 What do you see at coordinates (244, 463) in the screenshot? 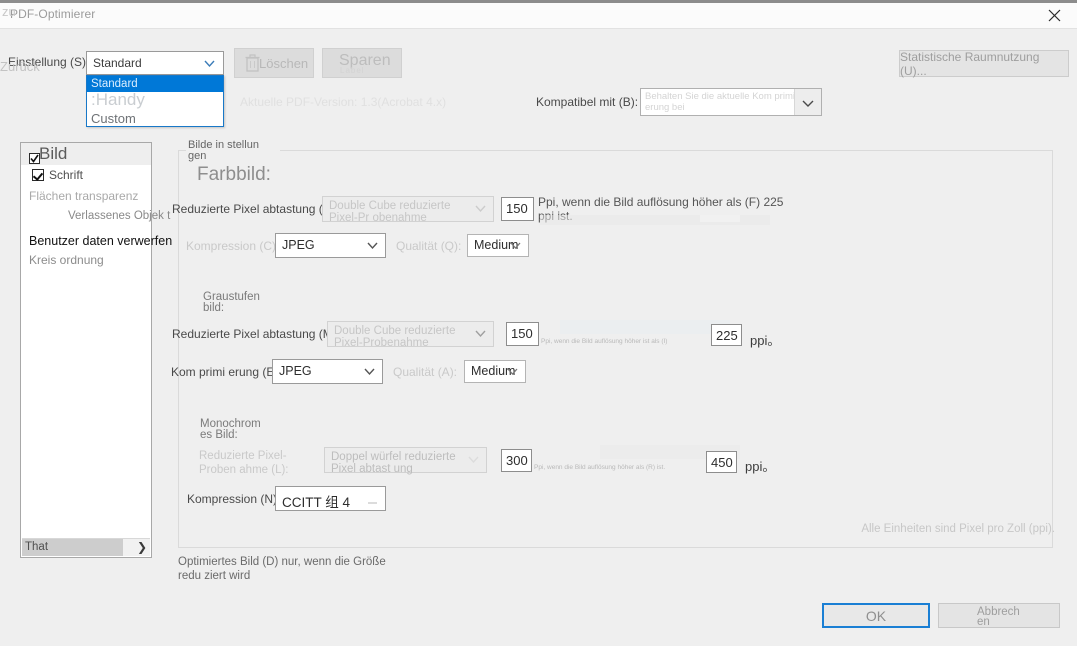
I see `mono-downsample-label: Reduzierte Pixel-Proben ahme (L):` at bounding box center [244, 463].